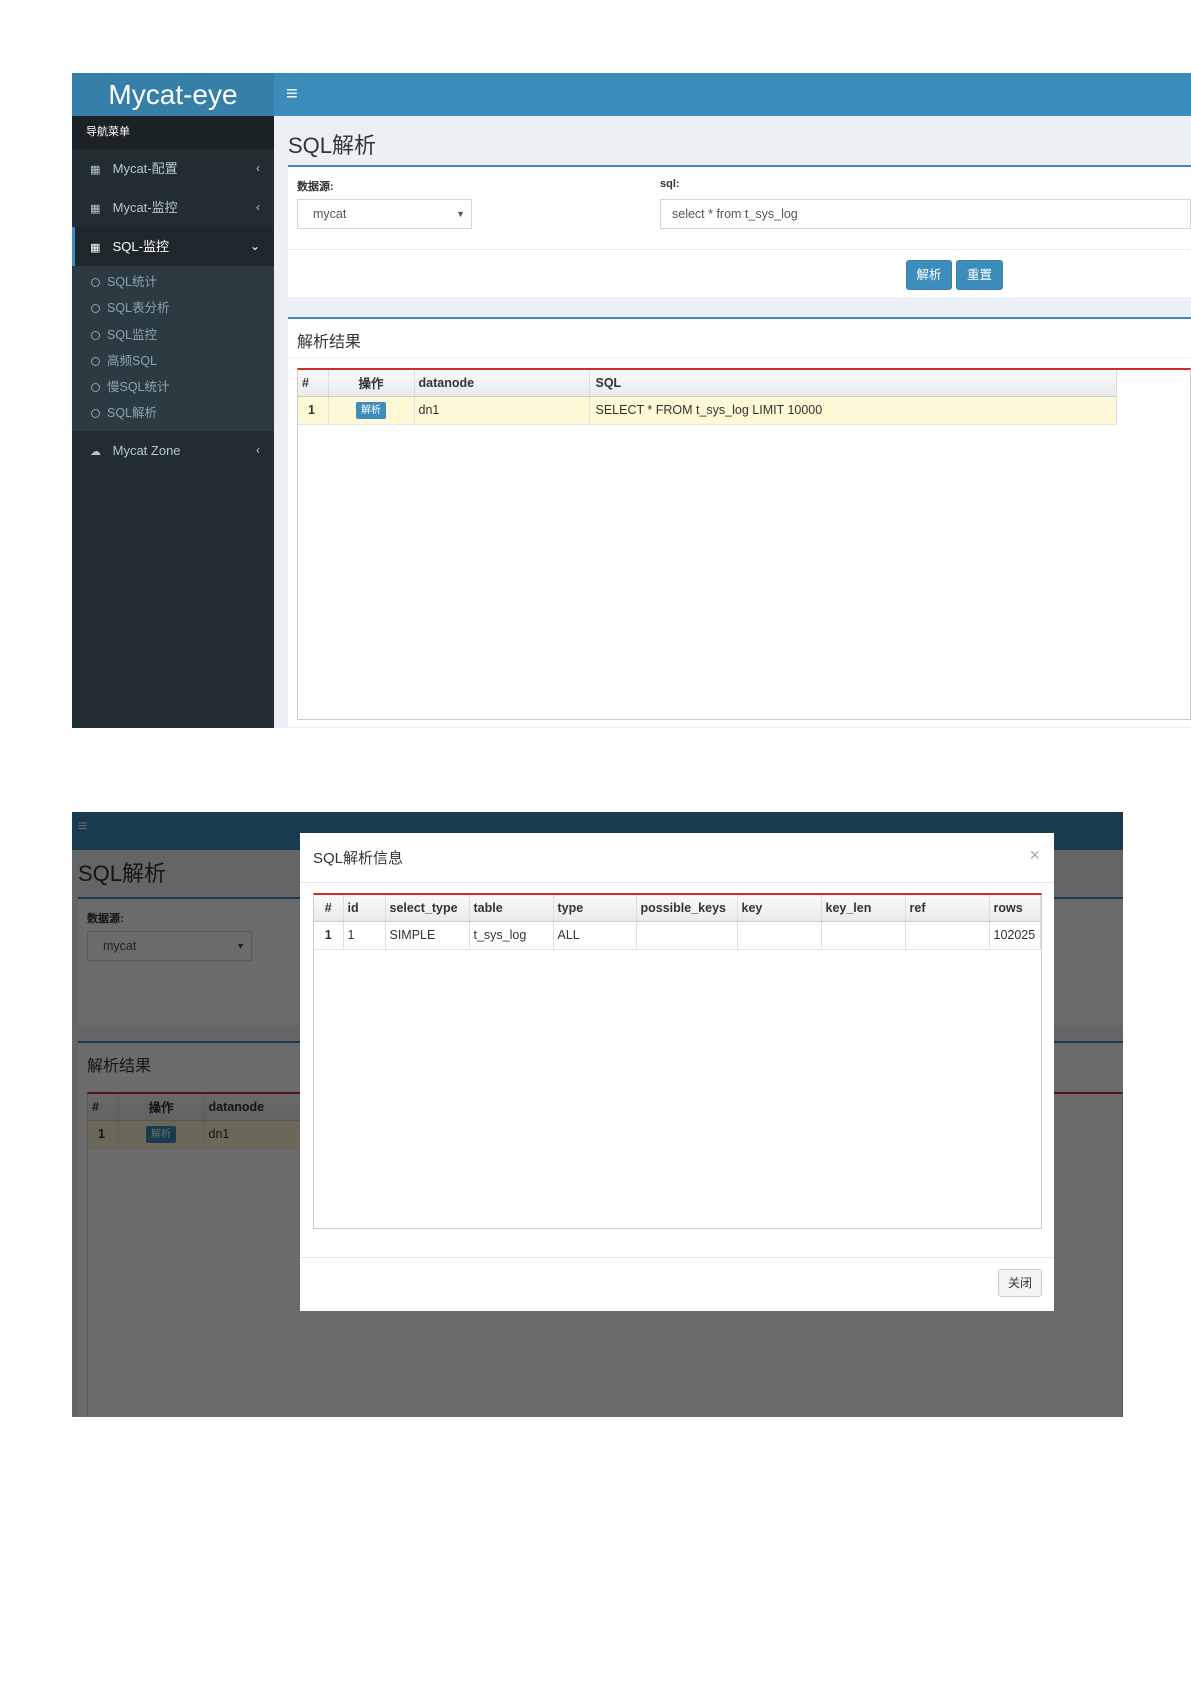 The image size is (1191, 1684). I want to click on row-index: 1, so click(313, 410).